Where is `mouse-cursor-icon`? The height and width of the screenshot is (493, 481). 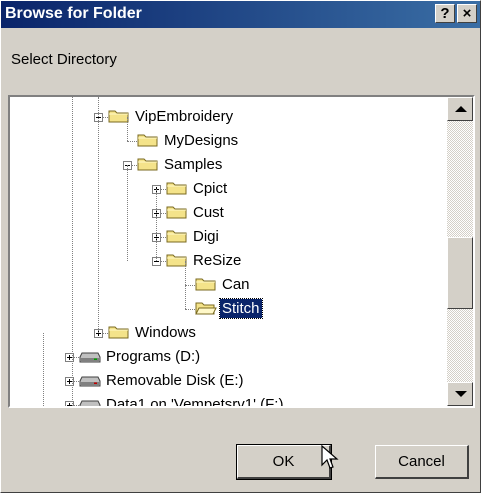
mouse-cursor-icon is located at coordinates (330, 457).